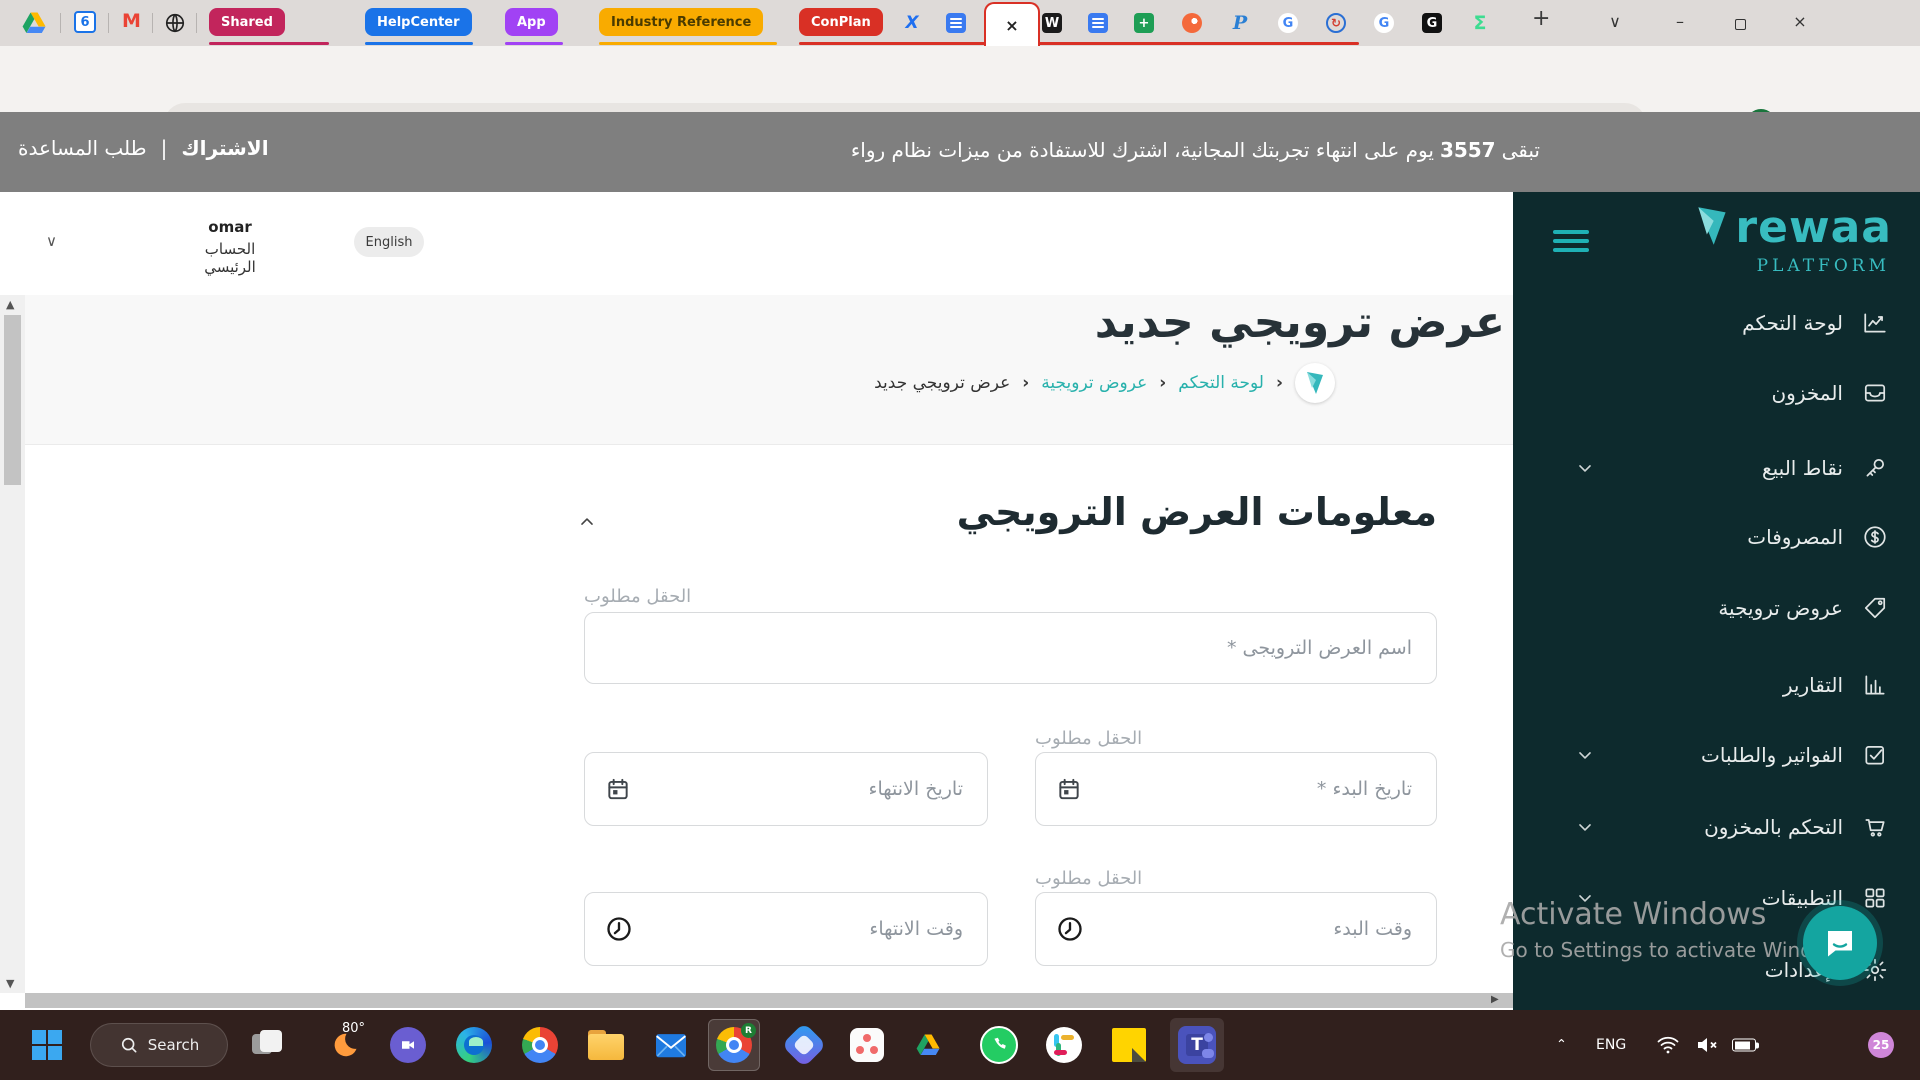  Describe the element at coordinates (1129, 1045) in the screenshot. I see `sticky-notes-app` at that location.